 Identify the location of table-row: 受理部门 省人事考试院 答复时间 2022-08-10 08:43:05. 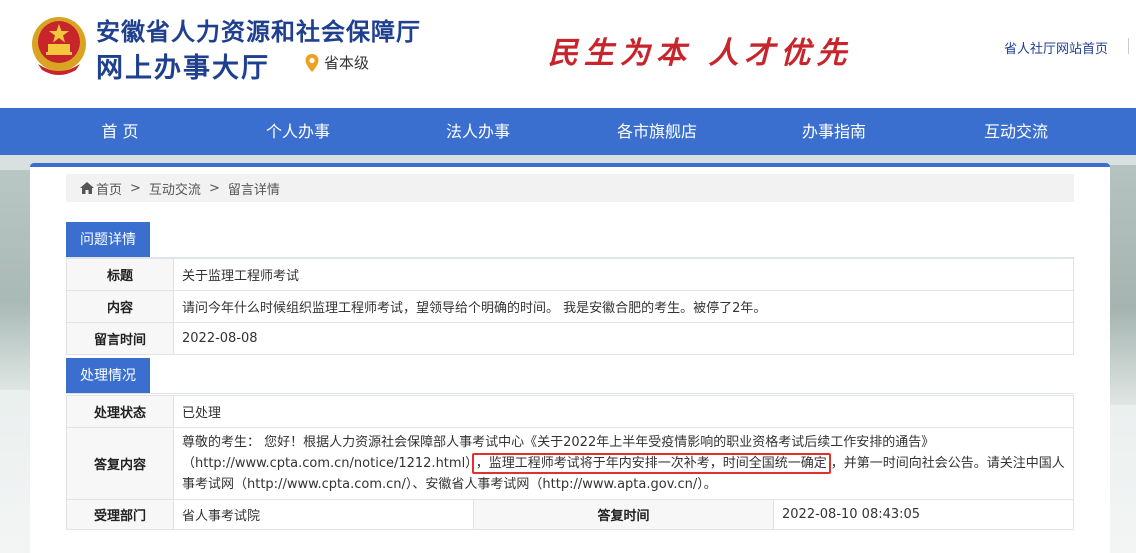
(570, 514).